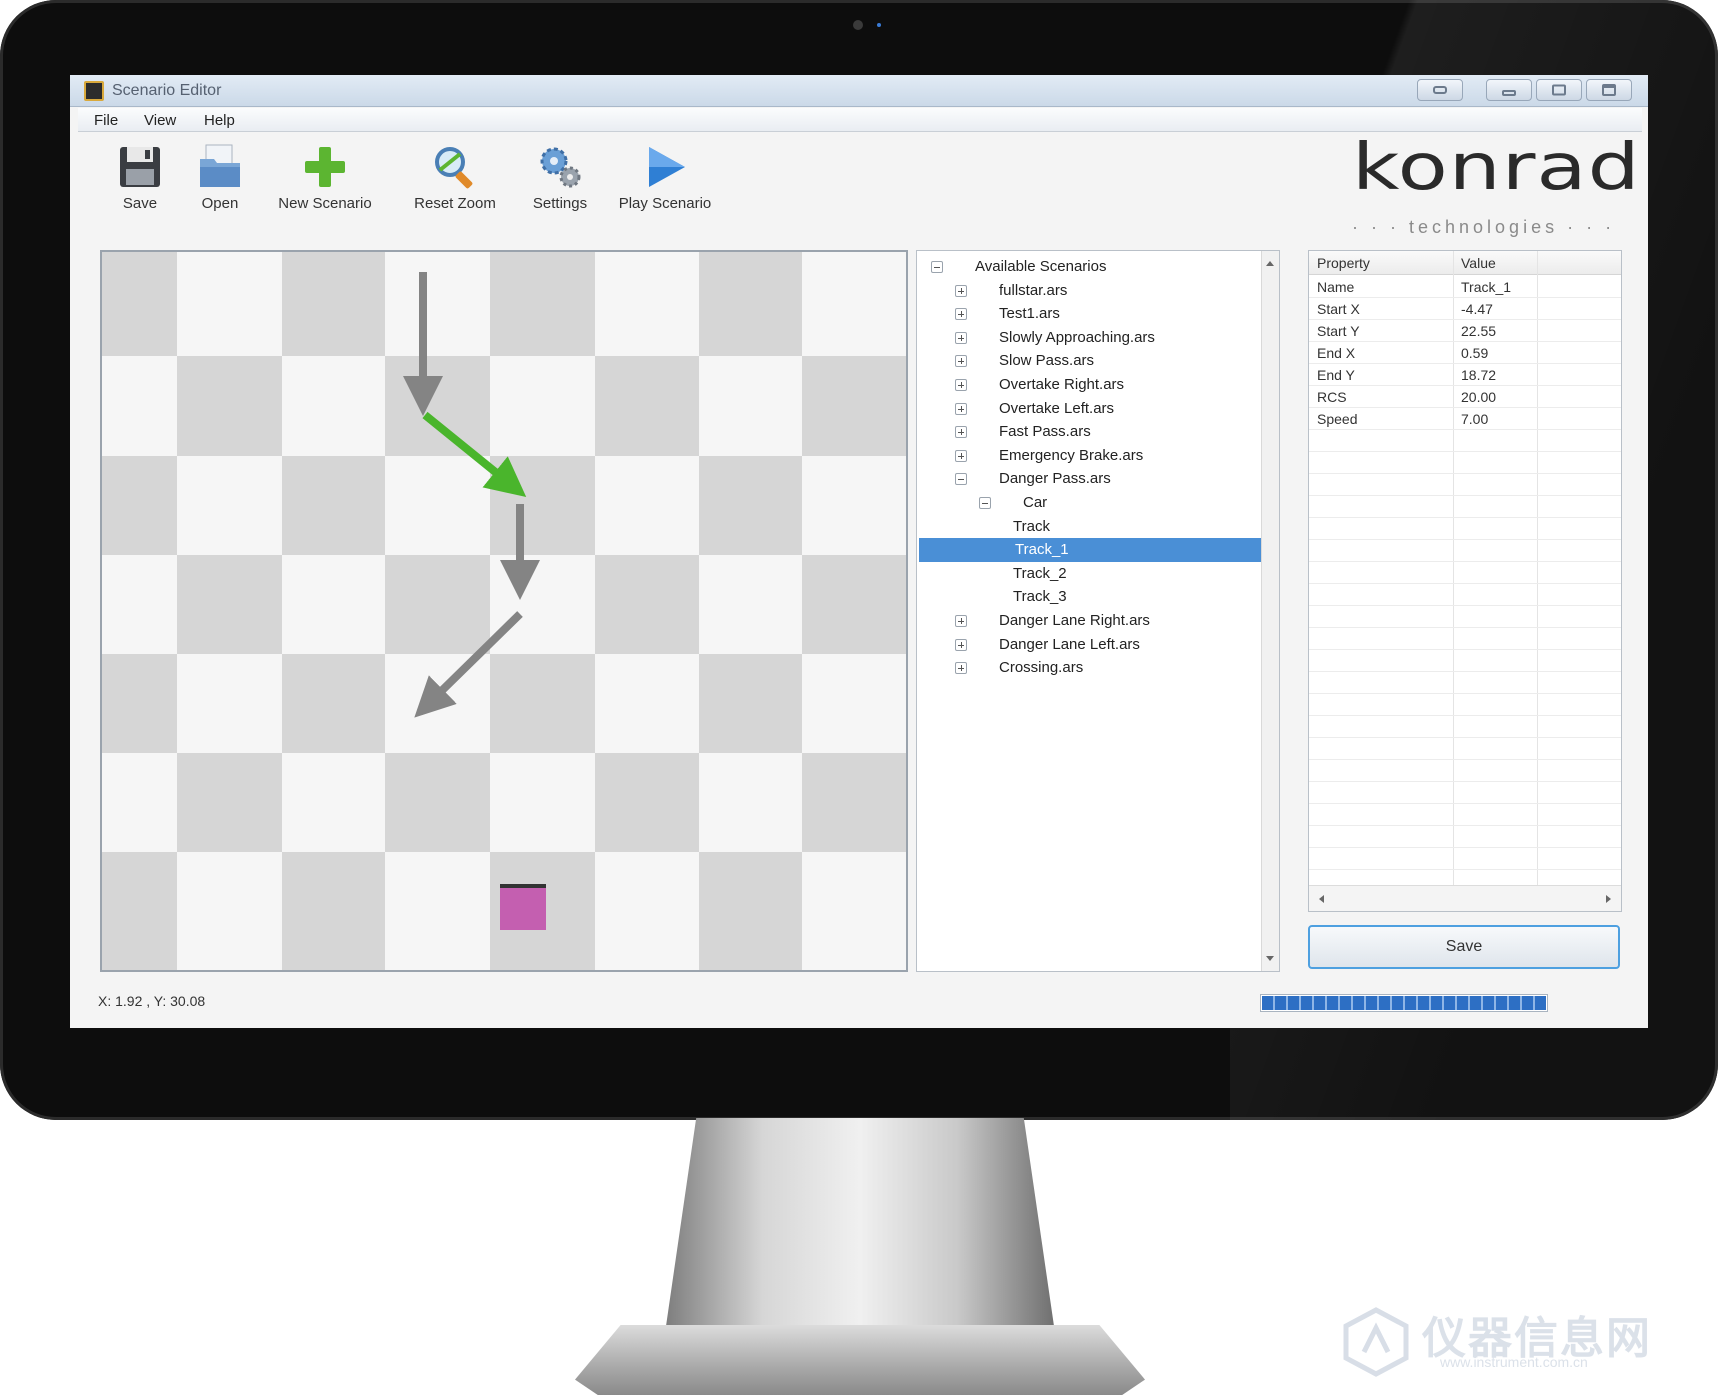 Image resolution: width=1718 pixels, height=1398 pixels. I want to click on tree-item: Danger Lane Right.ars, so click(1090, 621).